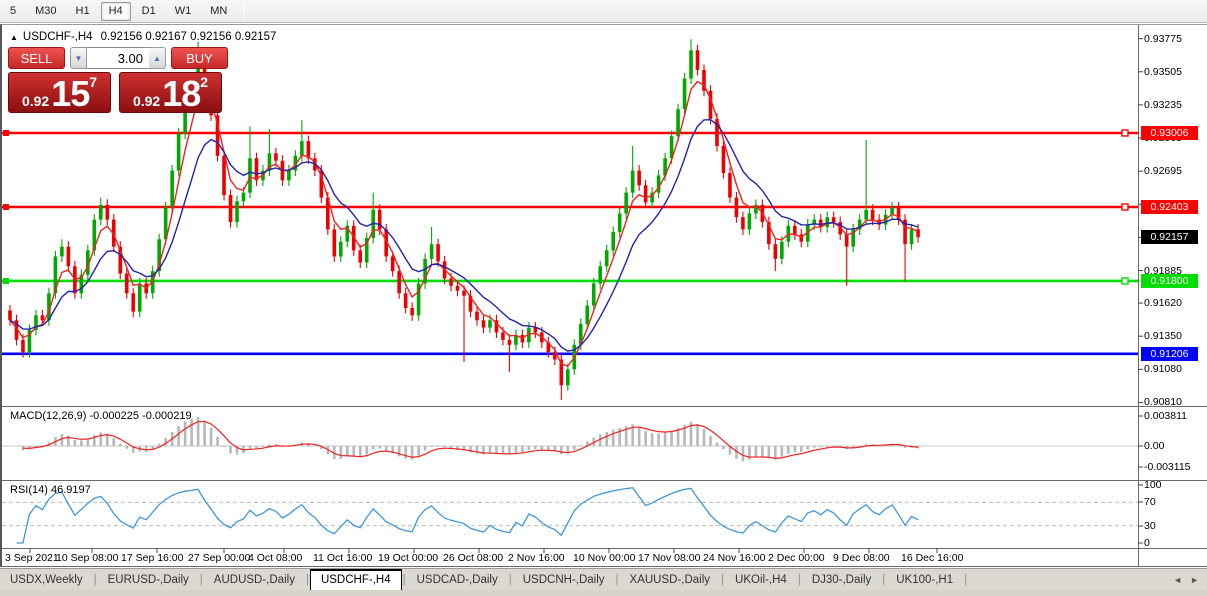 The image size is (1207, 596). I want to click on timeframe-button-w1: W1, so click(183, 11).